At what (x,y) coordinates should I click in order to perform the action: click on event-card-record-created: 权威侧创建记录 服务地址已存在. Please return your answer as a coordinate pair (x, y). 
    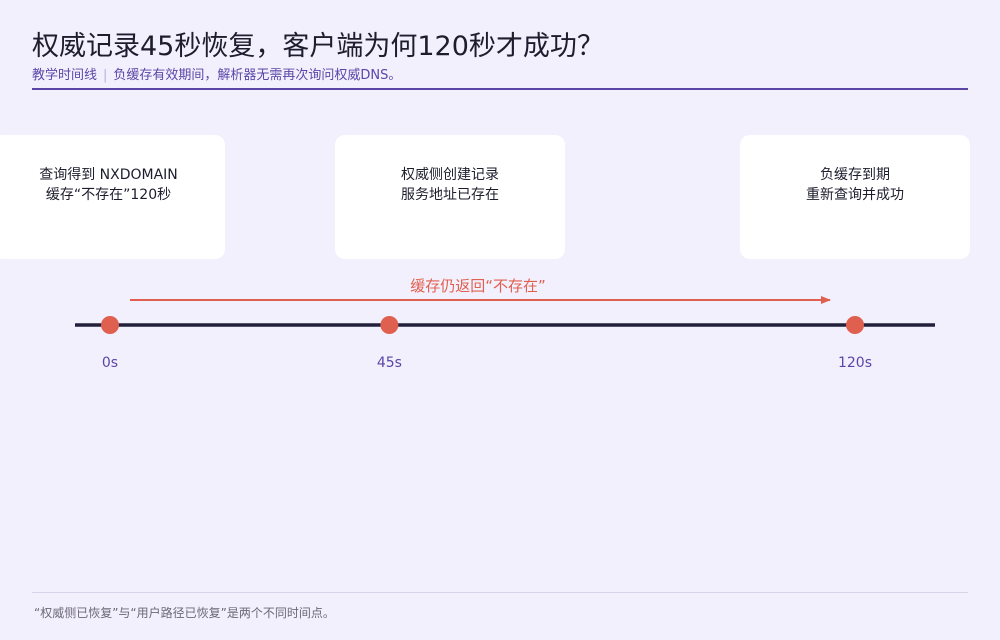
    Looking at the image, I should click on (450, 197).